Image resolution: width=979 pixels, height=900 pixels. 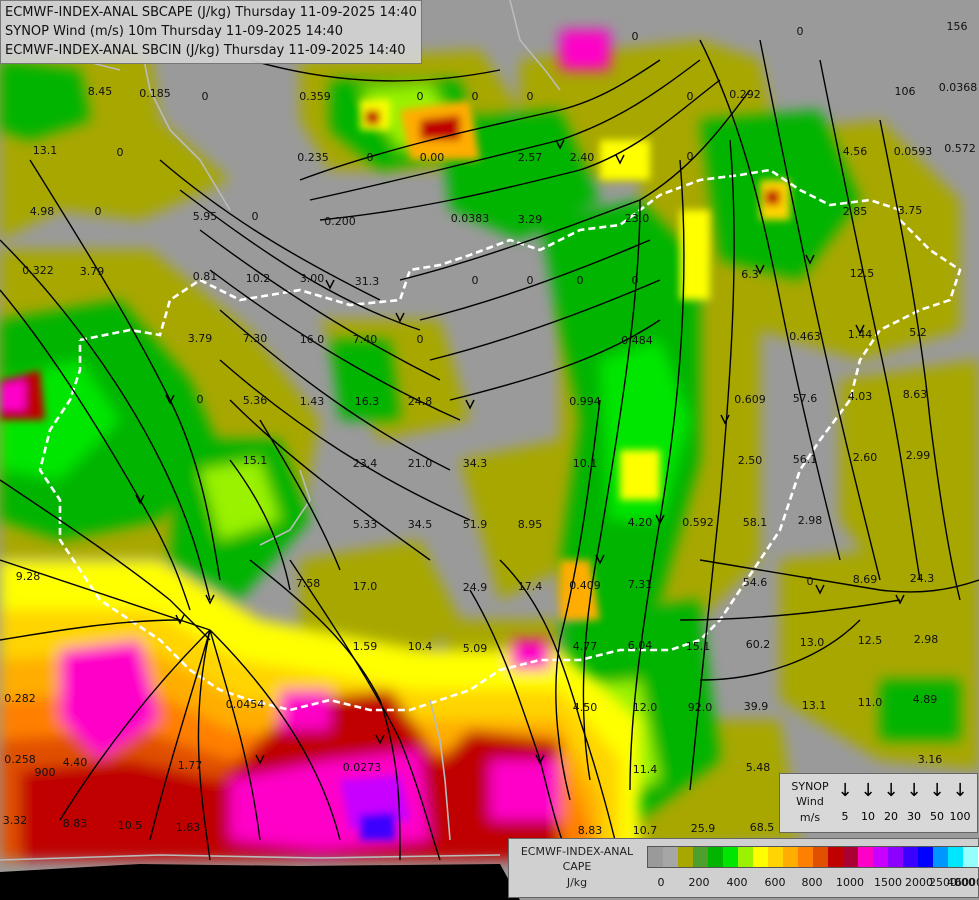 What do you see at coordinates (585, 463) in the screenshot?
I see `cape-value-label: 10.1` at bounding box center [585, 463].